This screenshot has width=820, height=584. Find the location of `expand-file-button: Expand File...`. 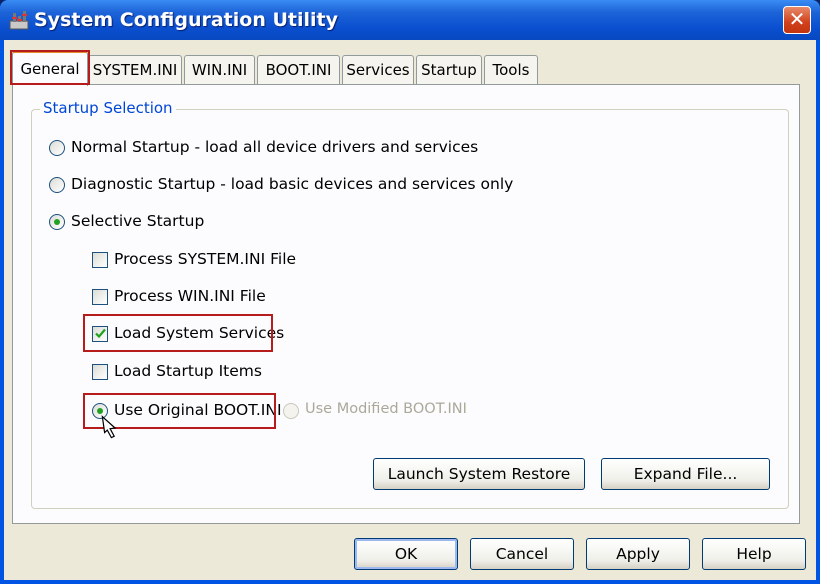

expand-file-button: Expand File... is located at coordinates (685, 474).